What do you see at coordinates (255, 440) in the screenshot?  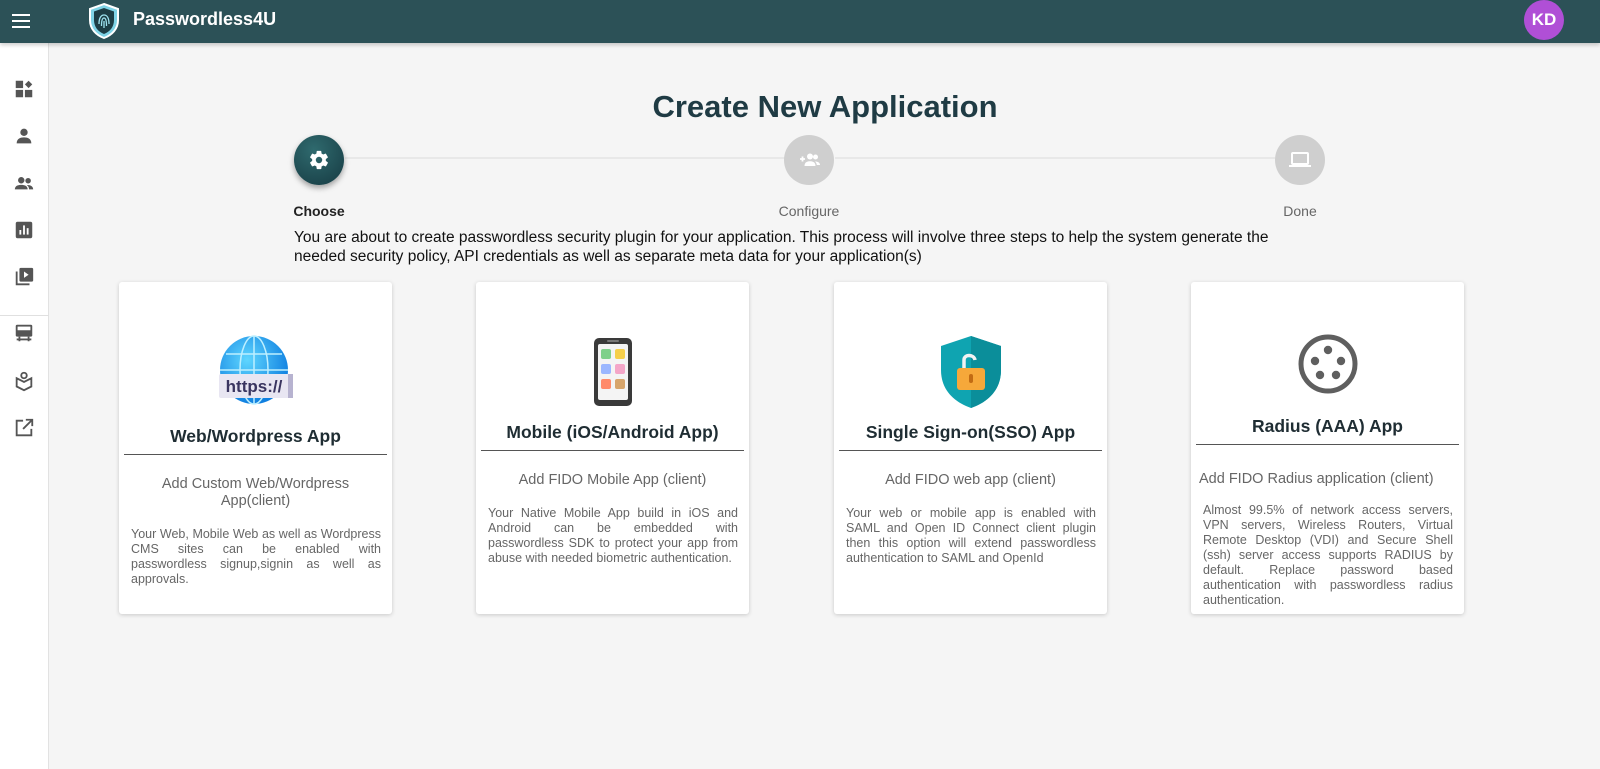 I see `card-title: Web/Wordpress App` at bounding box center [255, 440].